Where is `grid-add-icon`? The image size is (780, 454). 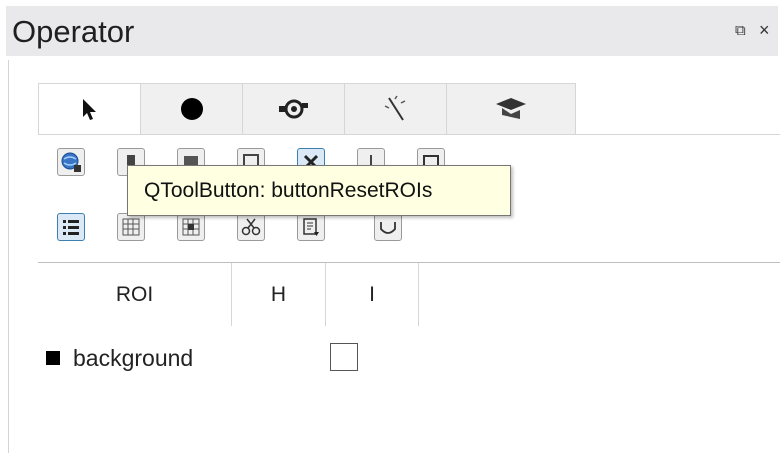
grid-add-icon is located at coordinates (191, 227).